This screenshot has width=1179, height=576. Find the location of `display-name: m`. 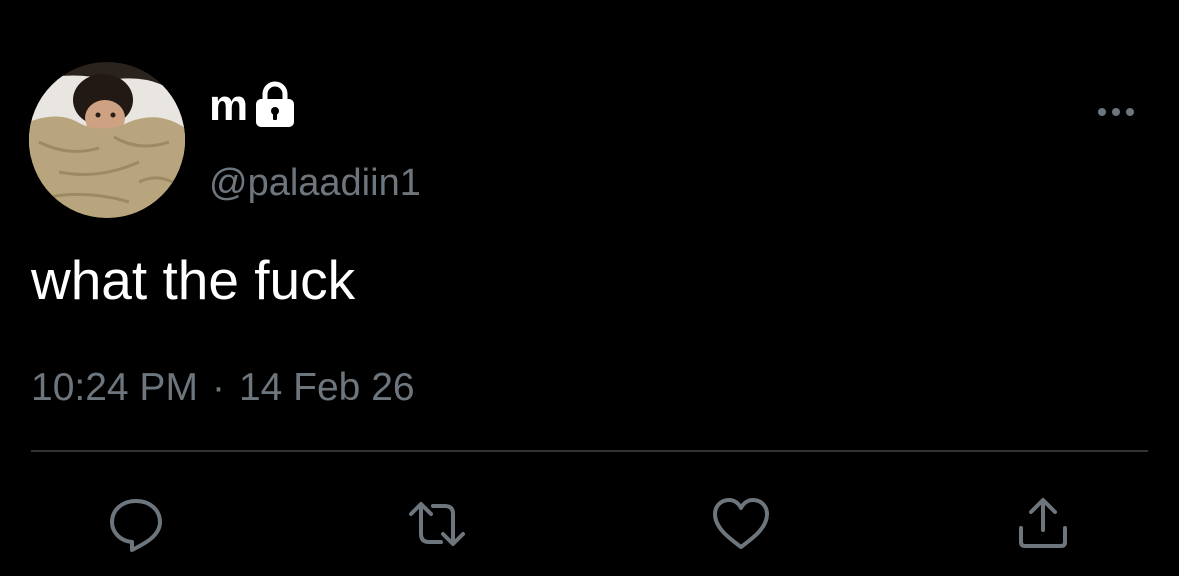

display-name: m is located at coordinates (228, 106).